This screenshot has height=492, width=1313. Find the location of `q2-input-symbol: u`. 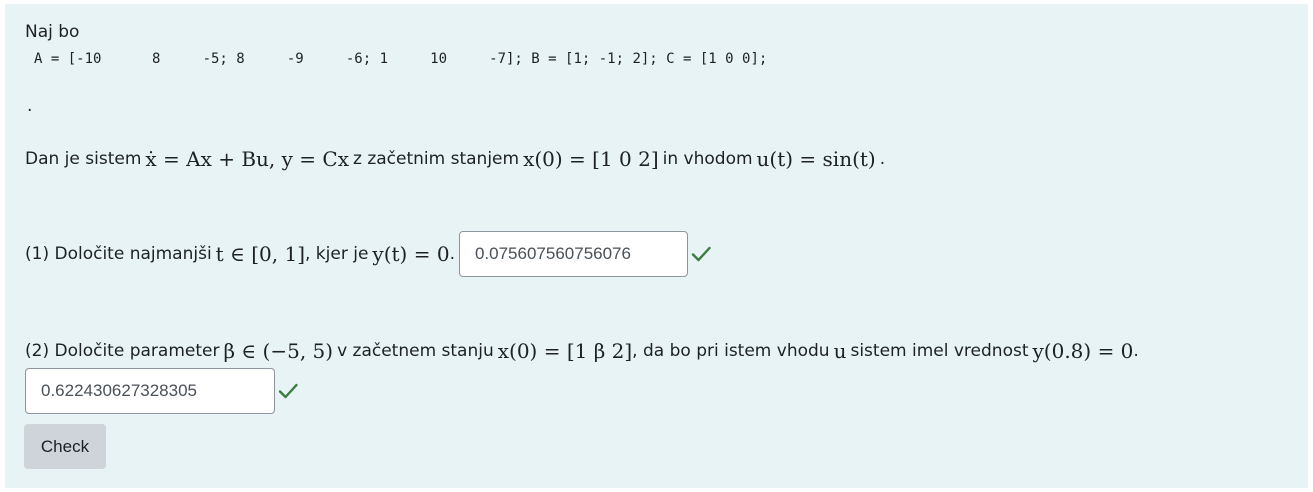

q2-input-symbol: u is located at coordinates (840, 351).